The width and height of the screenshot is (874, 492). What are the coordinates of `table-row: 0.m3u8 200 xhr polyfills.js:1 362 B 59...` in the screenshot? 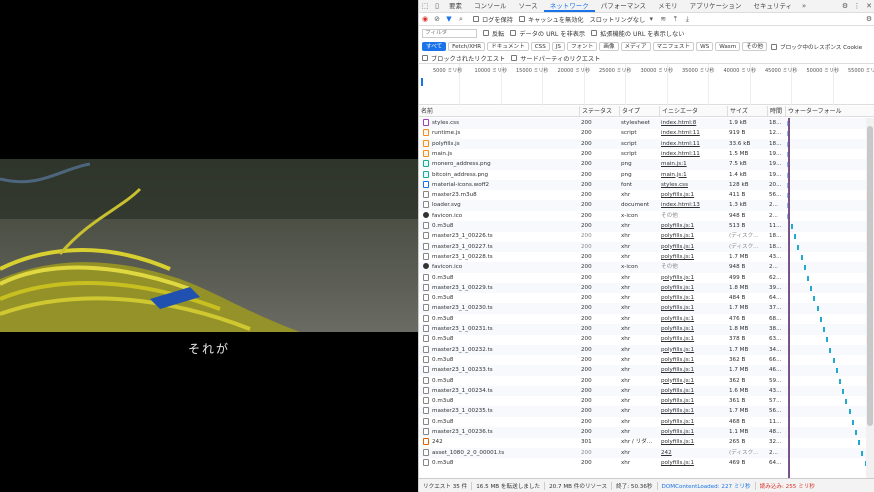 It's located at (643, 381).